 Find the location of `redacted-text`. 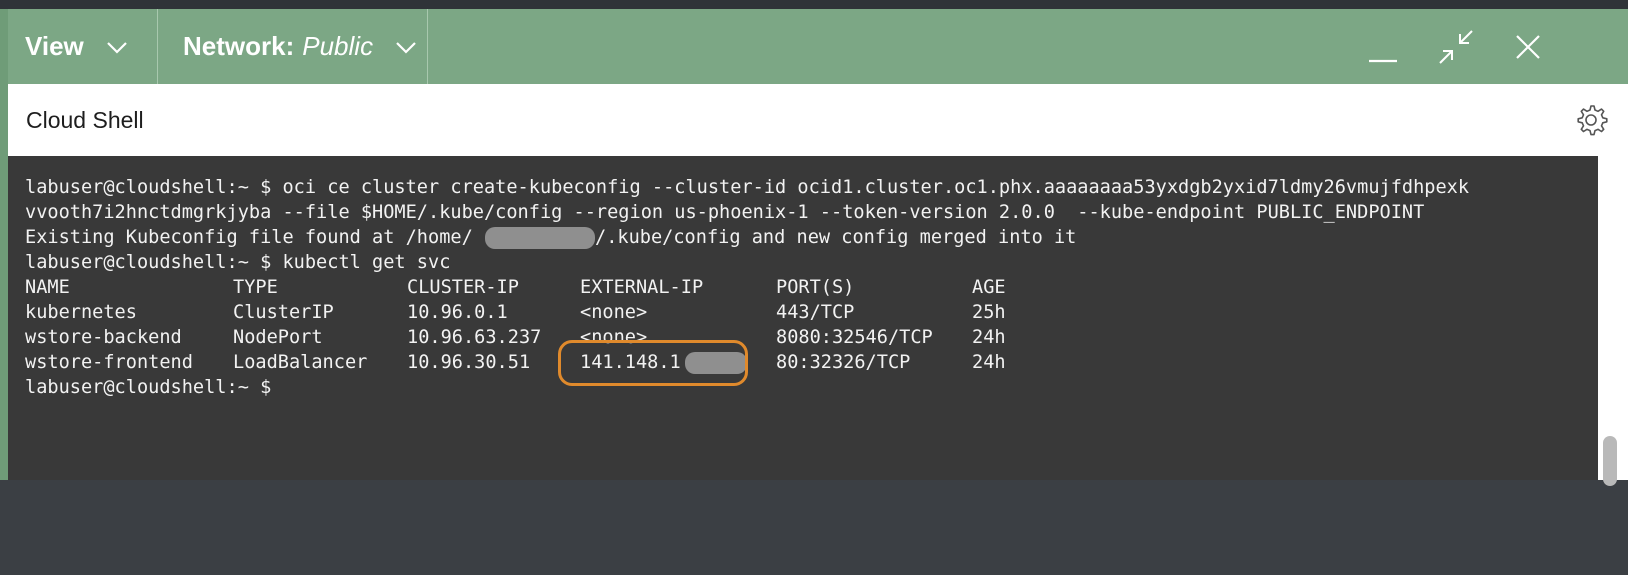

redacted-text is located at coordinates (540, 238).